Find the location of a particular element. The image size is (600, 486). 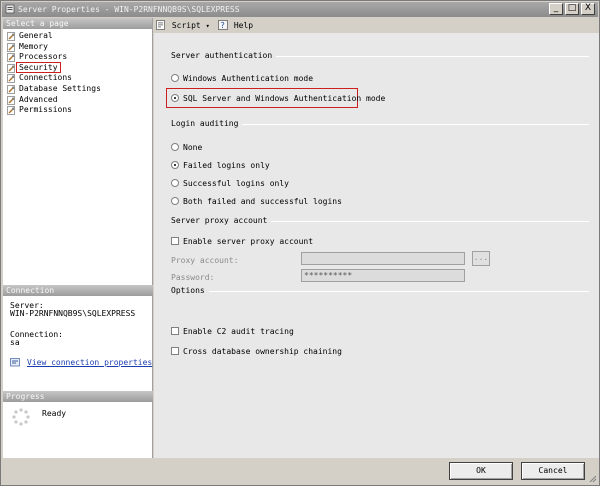

proxy-account-label: Proxy account: is located at coordinates (205, 260).